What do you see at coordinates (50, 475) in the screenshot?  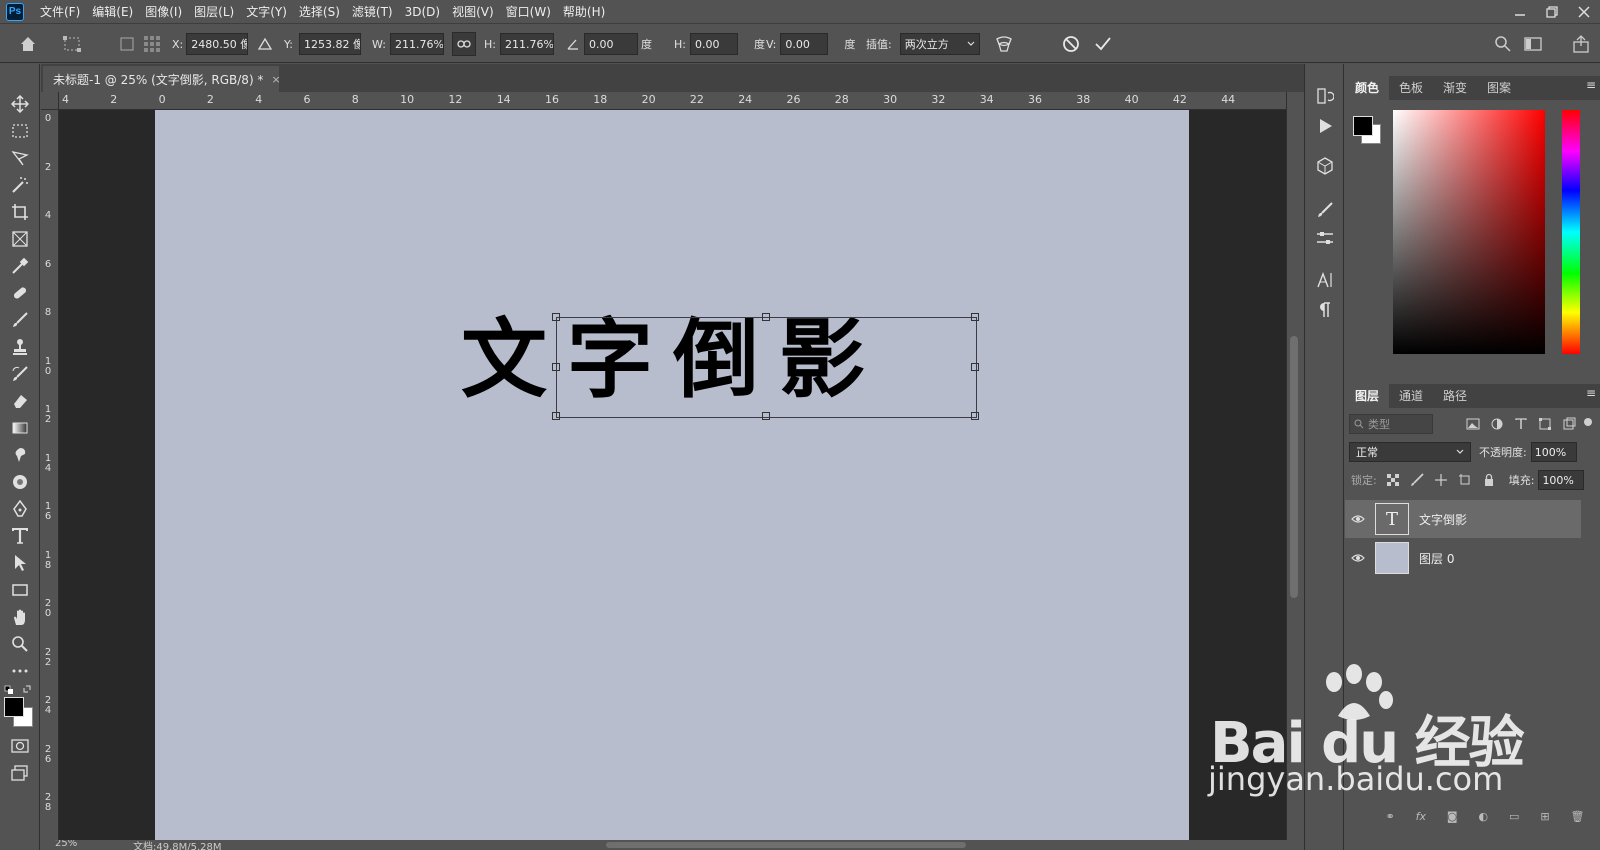 I see `vertical-ruler: 0 2 4 6 8 1 0 1 2 1 4 1 6 1 8 2 0 2 2 2 4 2 6 2 8` at bounding box center [50, 475].